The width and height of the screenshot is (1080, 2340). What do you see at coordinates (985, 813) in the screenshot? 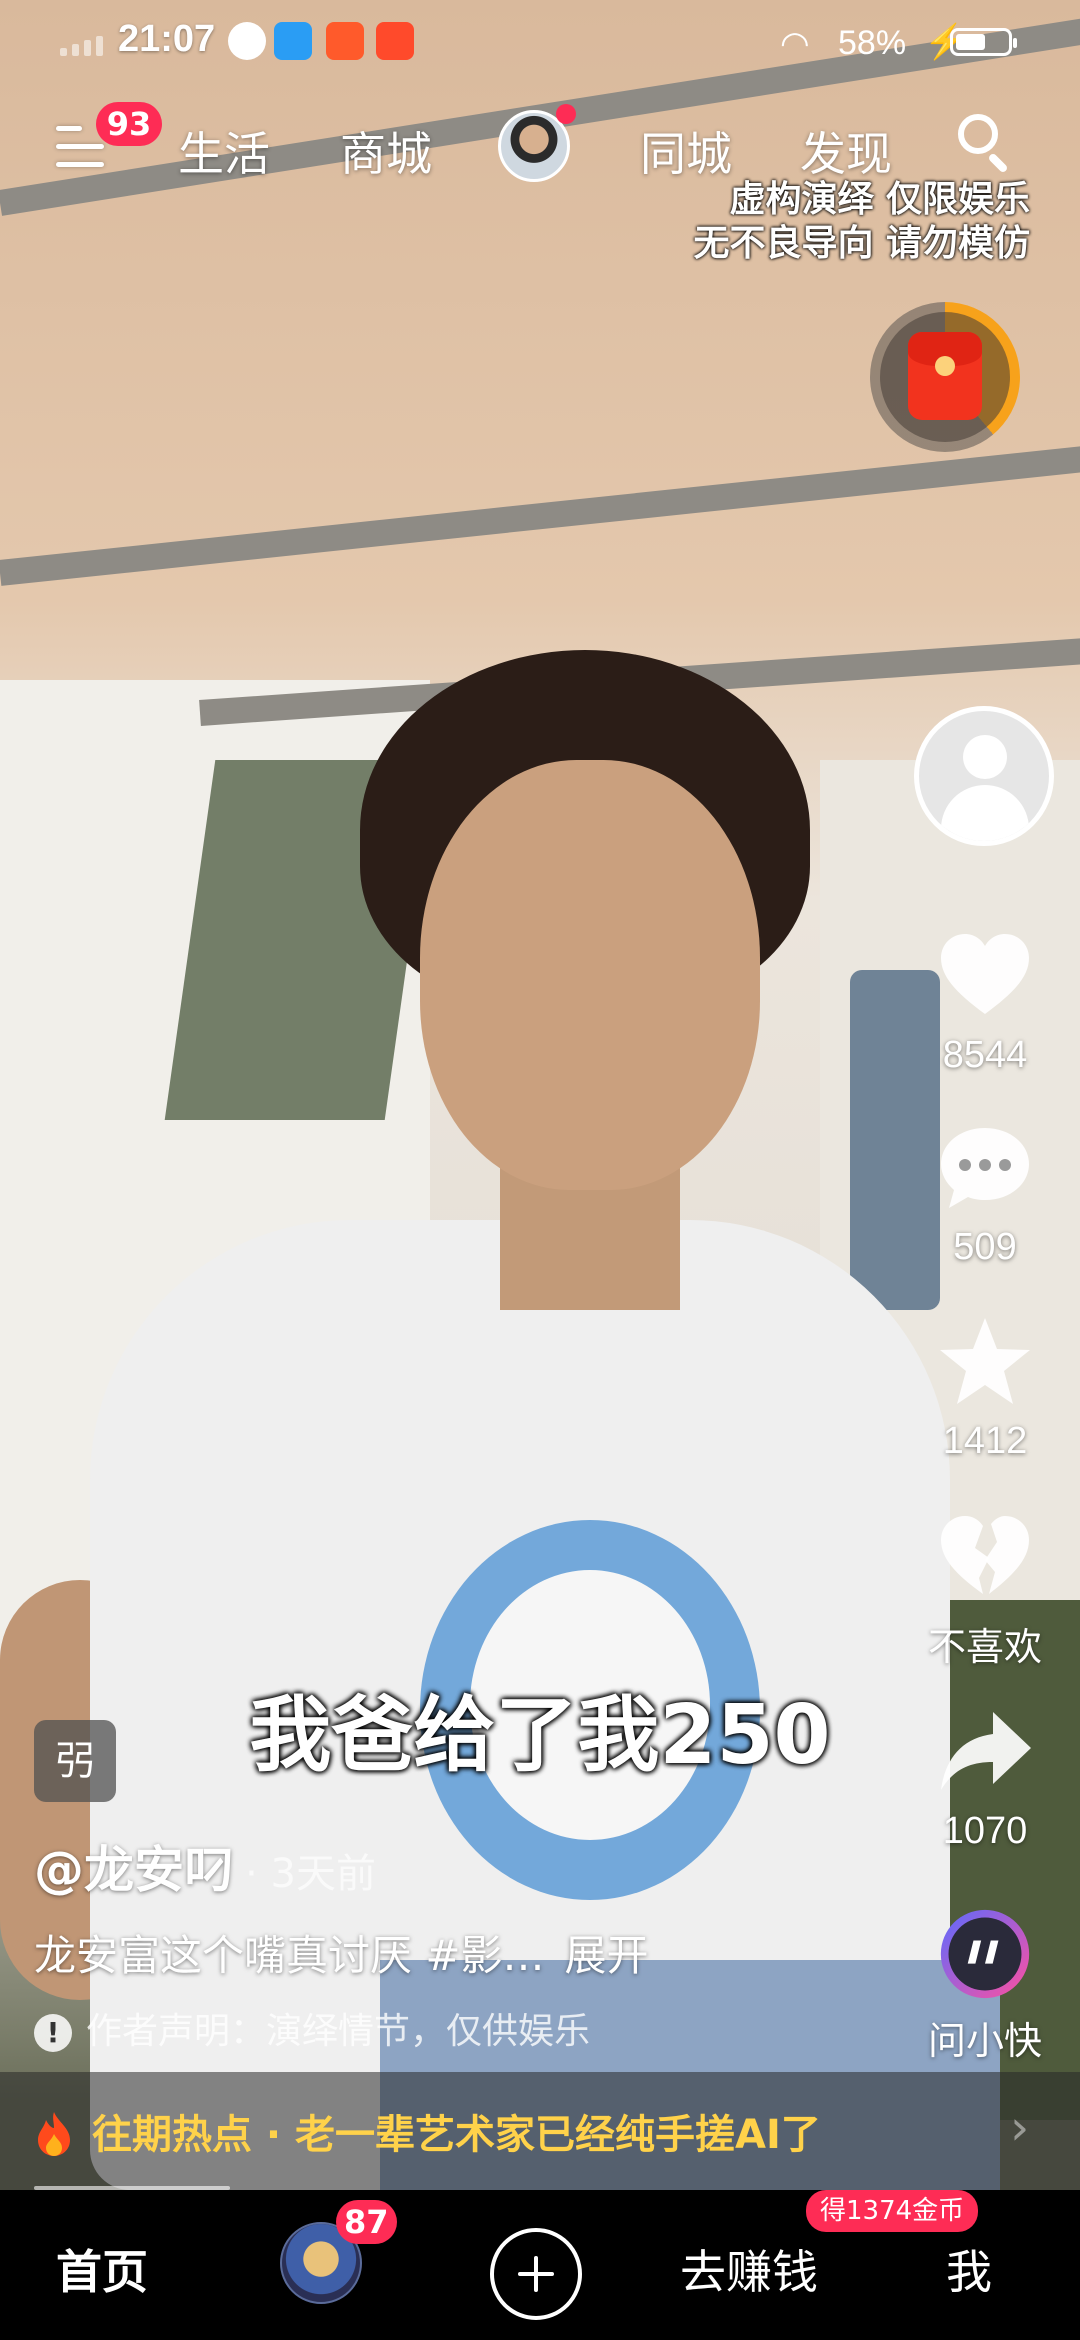
I see `avatar-body-icon` at bounding box center [985, 813].